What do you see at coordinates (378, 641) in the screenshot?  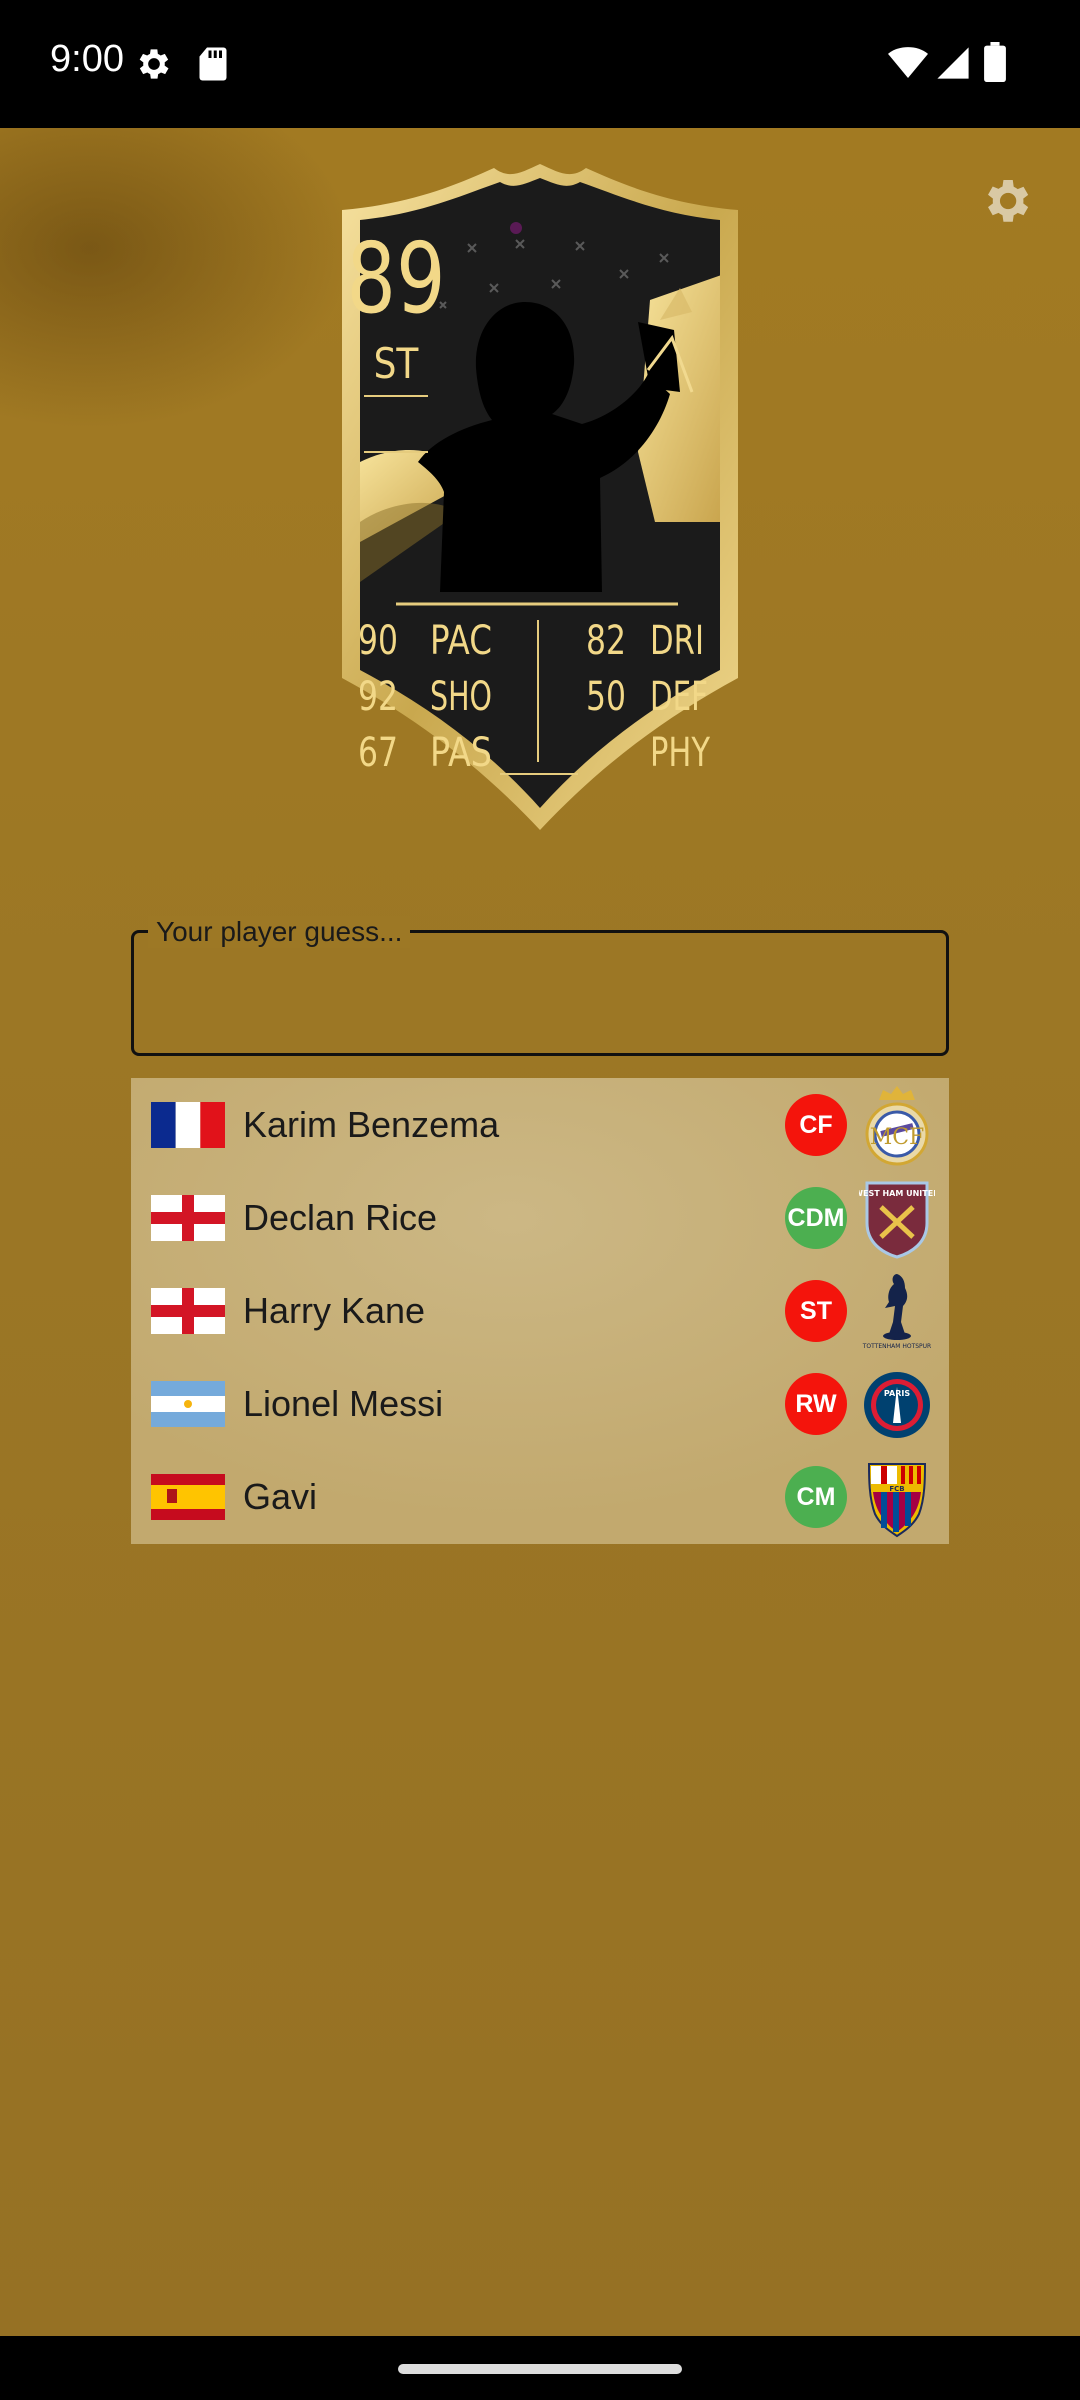 I see `stat-value: 90` at bounding box center [378, 641].